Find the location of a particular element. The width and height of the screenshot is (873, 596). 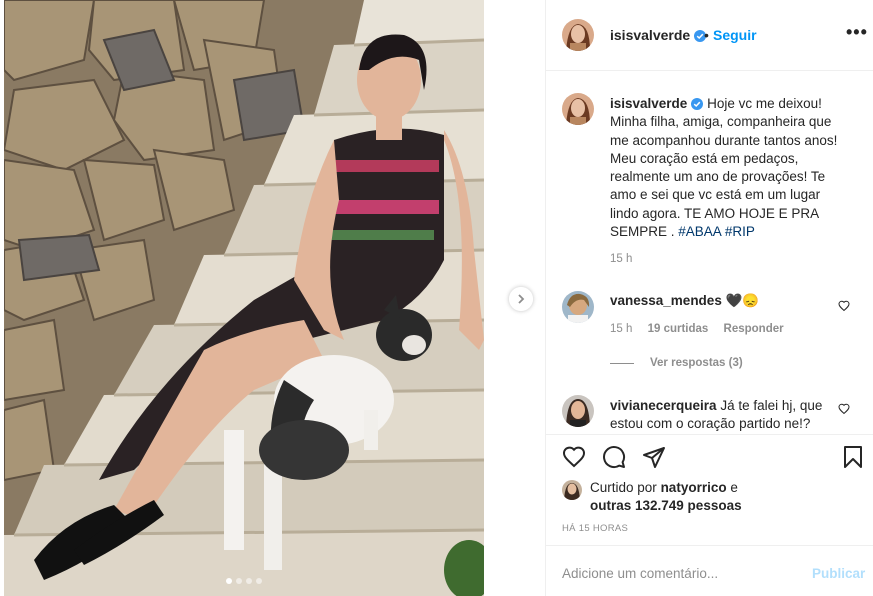

like-heart-icon is located at coordinates (574, 457).